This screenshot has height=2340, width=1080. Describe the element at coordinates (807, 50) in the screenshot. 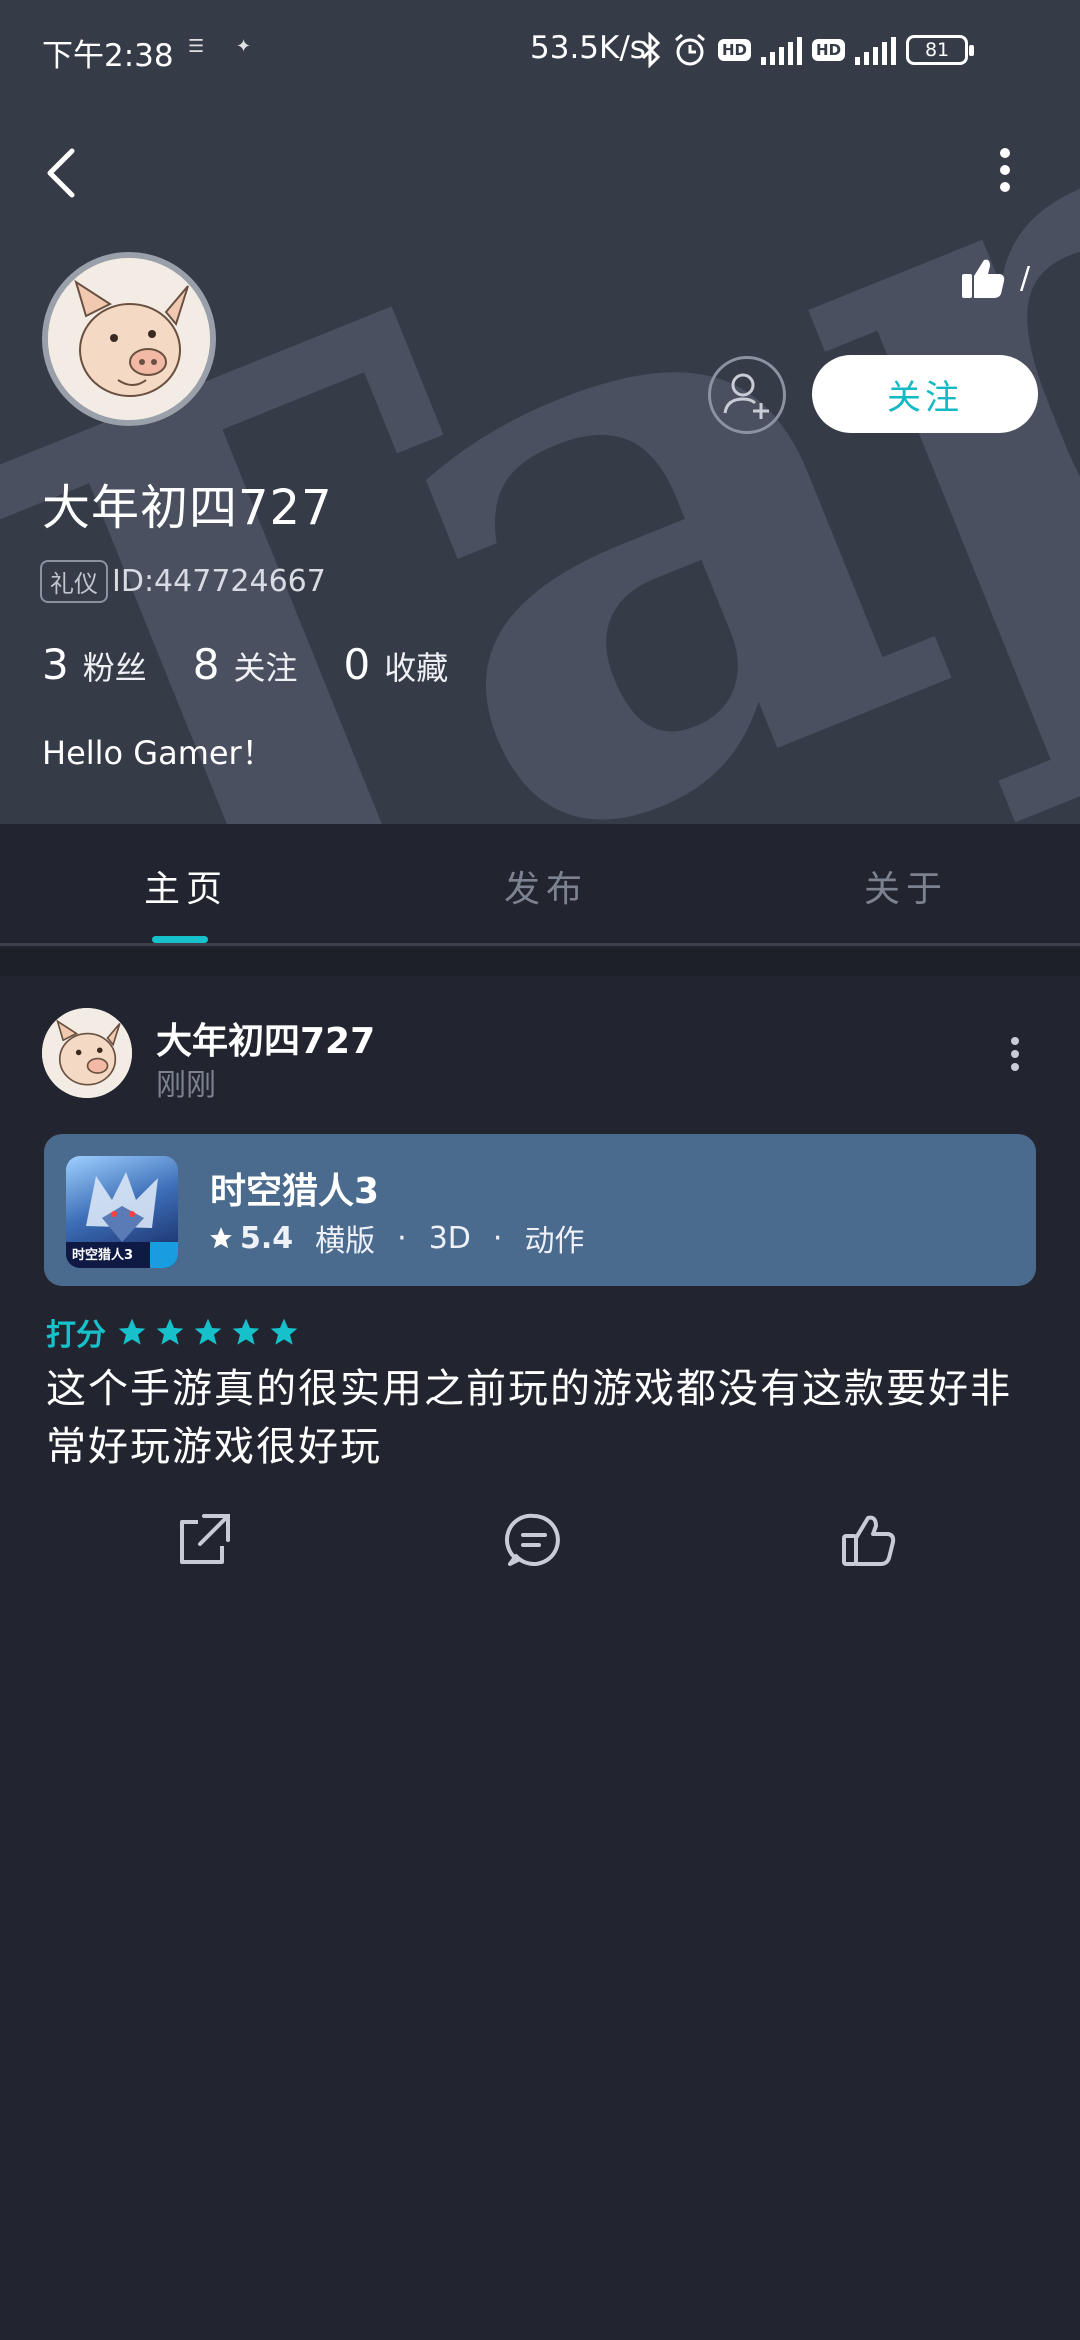

I see `status-icons: HD HD 81` at that location.